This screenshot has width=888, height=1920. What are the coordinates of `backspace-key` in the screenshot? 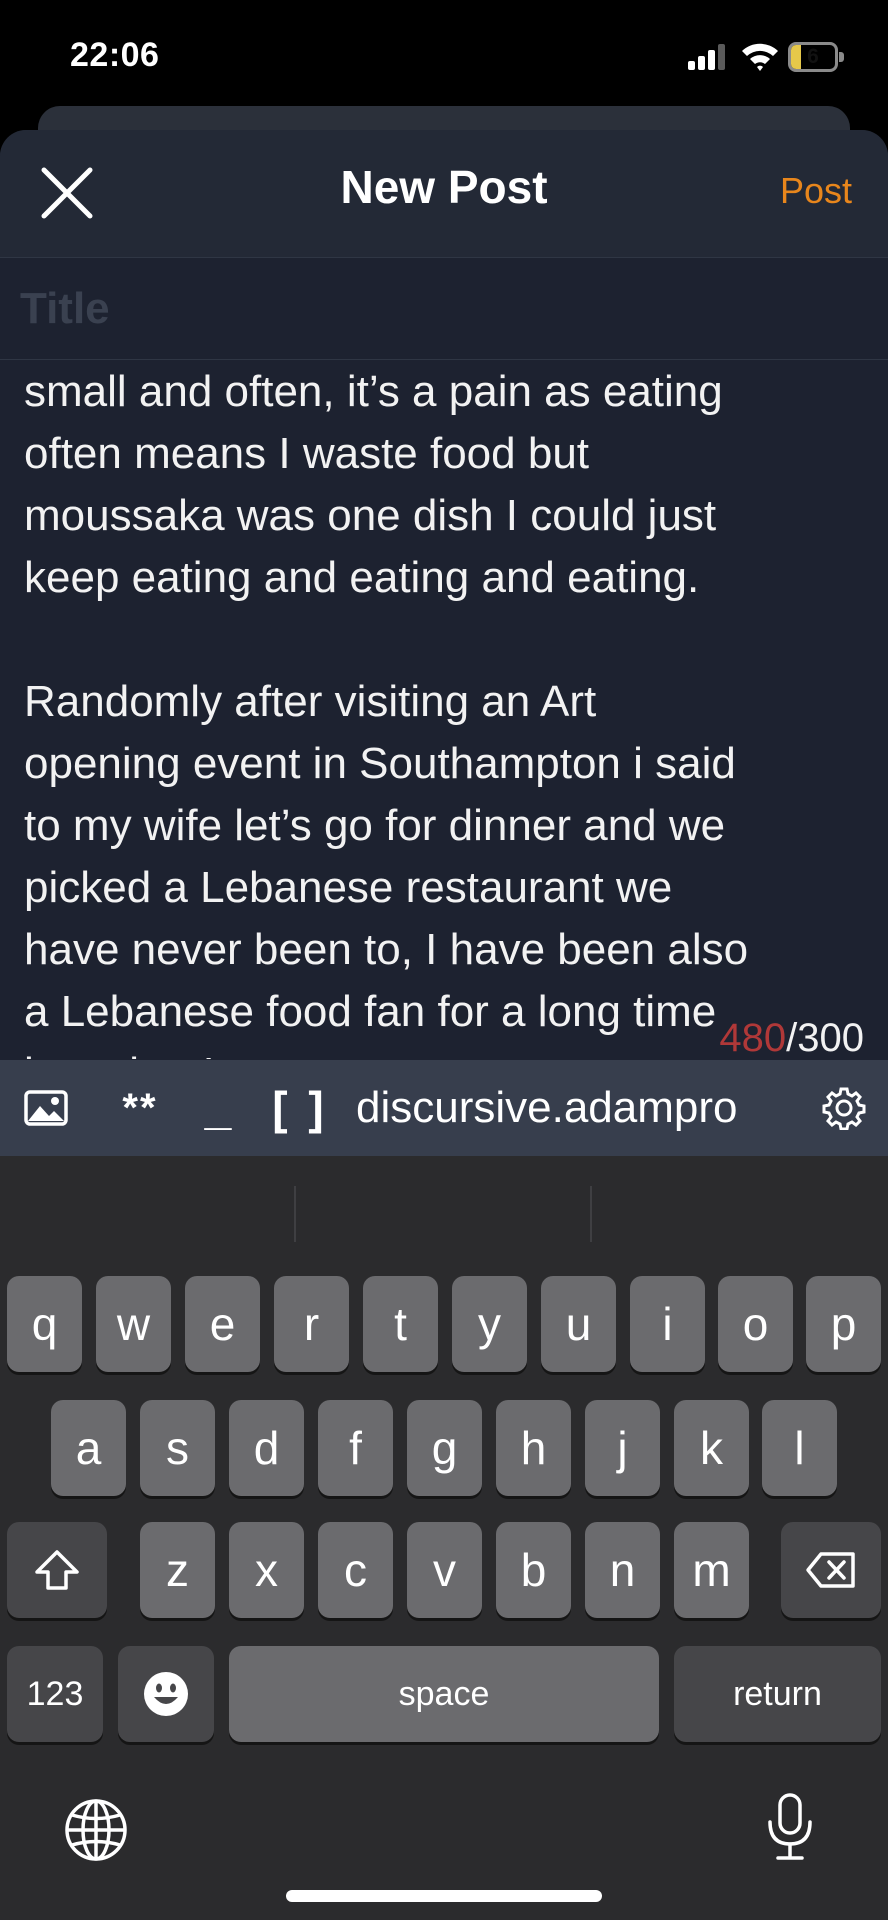 It's located at (831, 1570).